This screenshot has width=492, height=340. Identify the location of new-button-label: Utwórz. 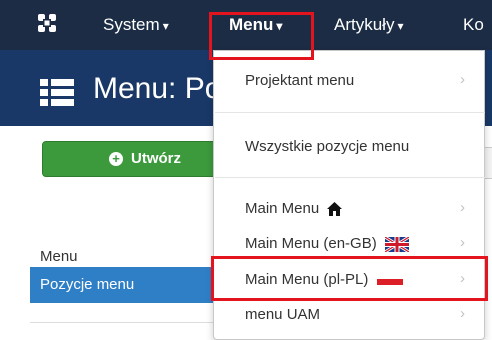
(156, 158).